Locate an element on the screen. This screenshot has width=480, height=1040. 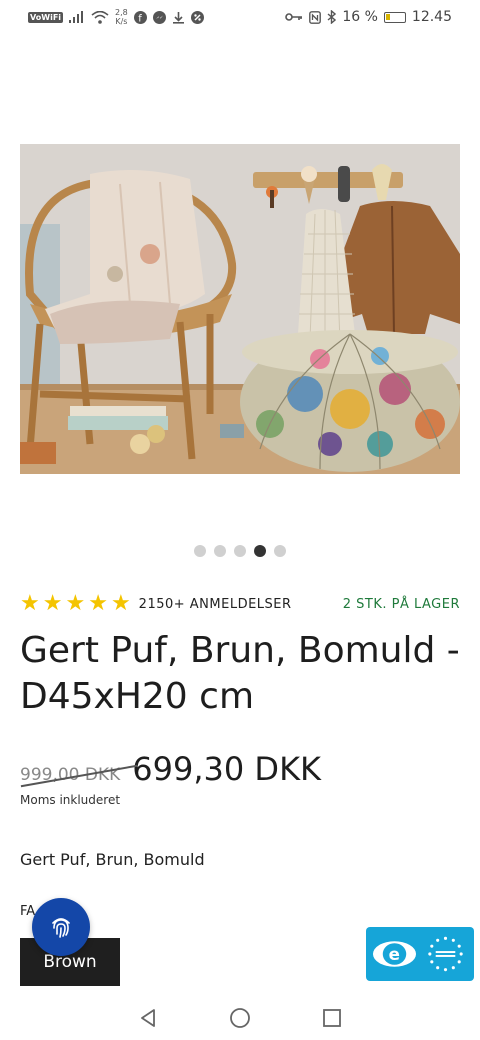
app-icon is located at coordinates (197, 17).